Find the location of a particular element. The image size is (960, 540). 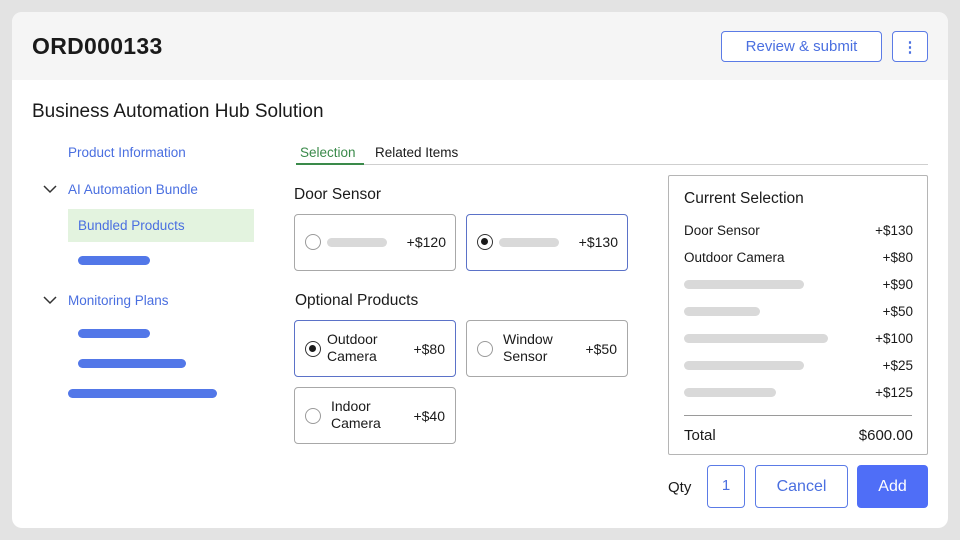

door-sensor-option: +$130 is located at coordinates (547, 242).